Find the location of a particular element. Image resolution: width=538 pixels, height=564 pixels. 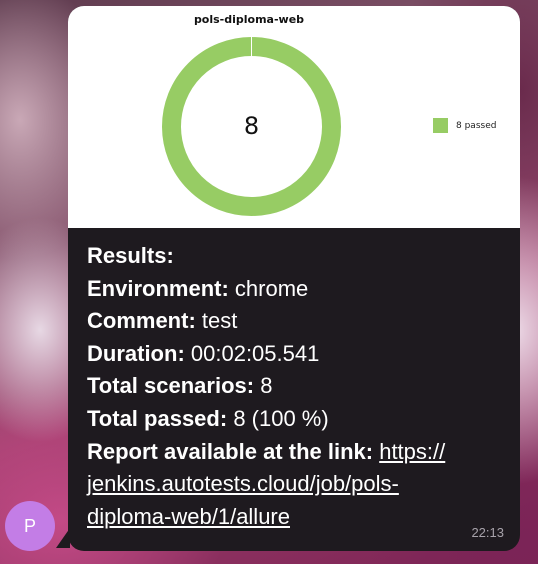

total-scenarios-line: Total scenarios: 8 is located at coordinates (297, 386).